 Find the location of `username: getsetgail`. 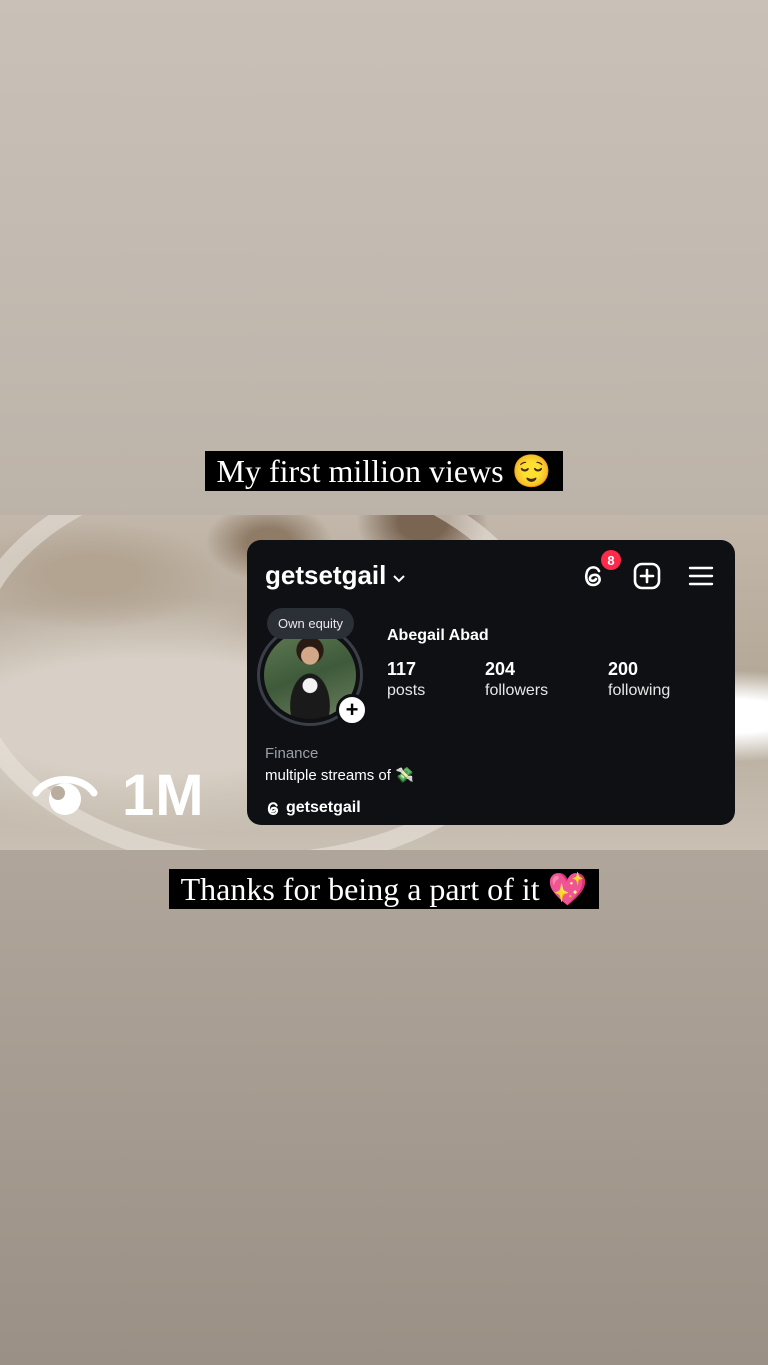

username: getsetgail is located at coordinates (326, 575).